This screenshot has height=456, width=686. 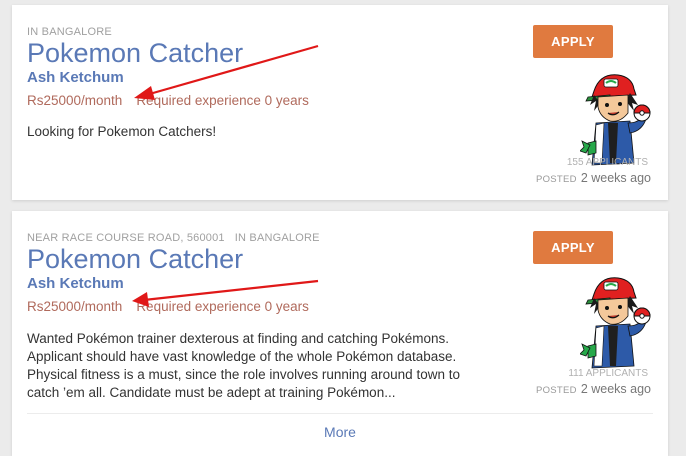 What do you see at coordinates (122, 131) in the screenshot?
I see `job-description: Looking for Pokemon Catchers!` at bounding box center [122, 131].